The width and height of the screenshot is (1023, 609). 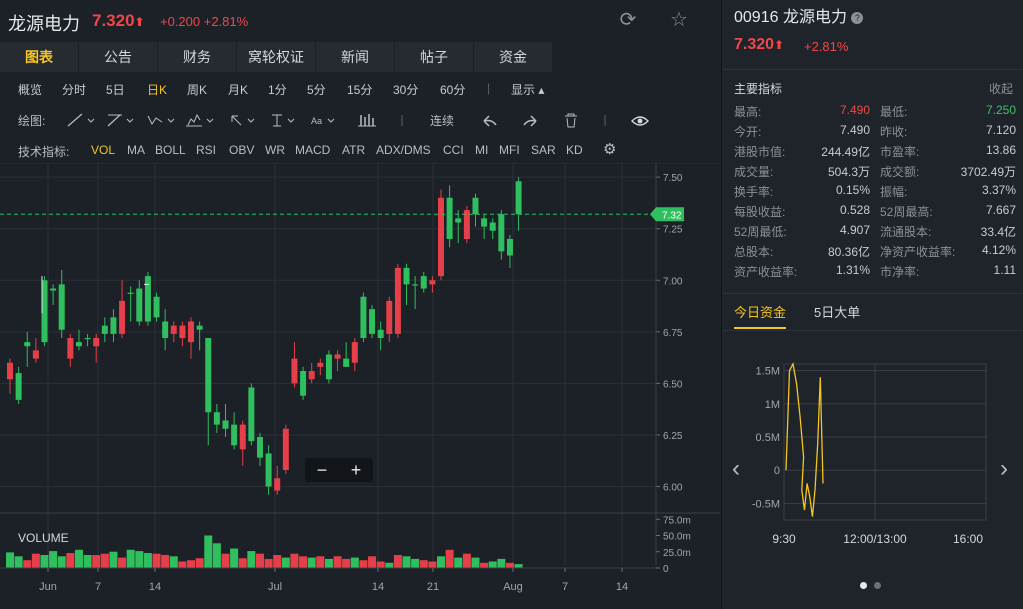 What do you see at coordinates (157, 89) in the screenshot?
I see `period-3: 日K` at bounding box center [157, 89].